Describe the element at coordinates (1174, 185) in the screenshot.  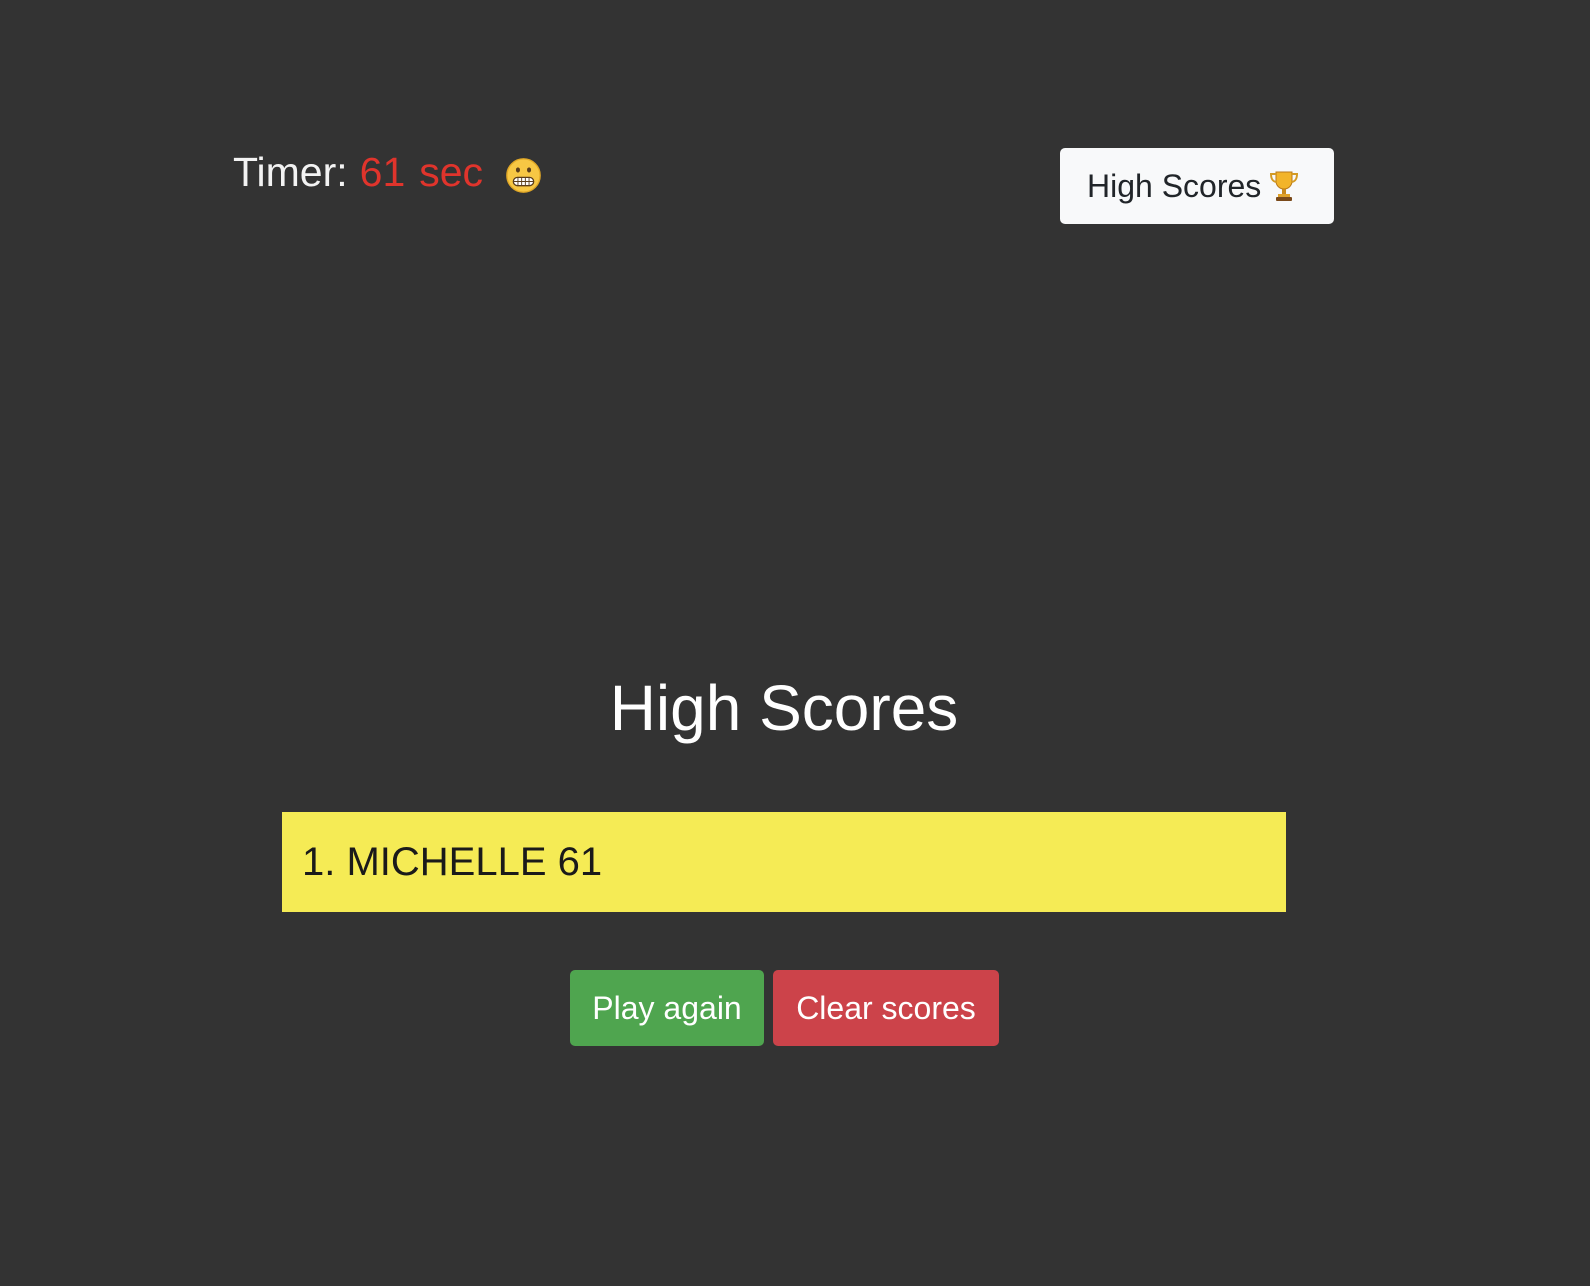
I see `high-scores-button-label: High Scores` at that location.